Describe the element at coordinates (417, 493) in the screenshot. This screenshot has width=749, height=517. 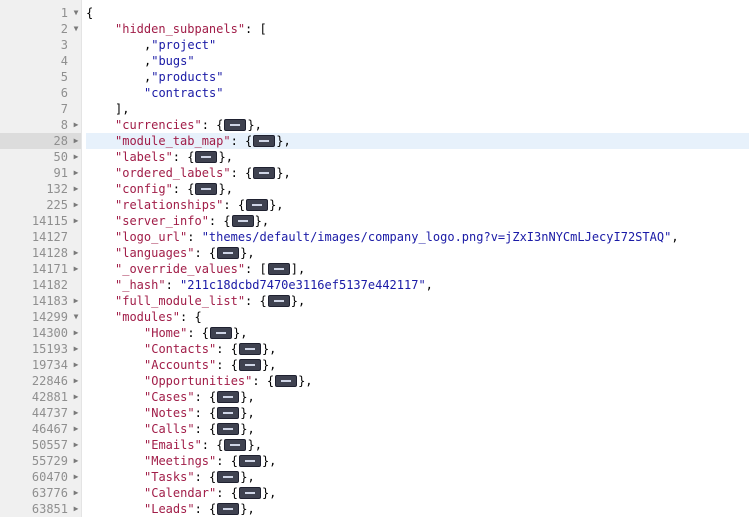
I see `code-text: "Calendar": {},` at that location.